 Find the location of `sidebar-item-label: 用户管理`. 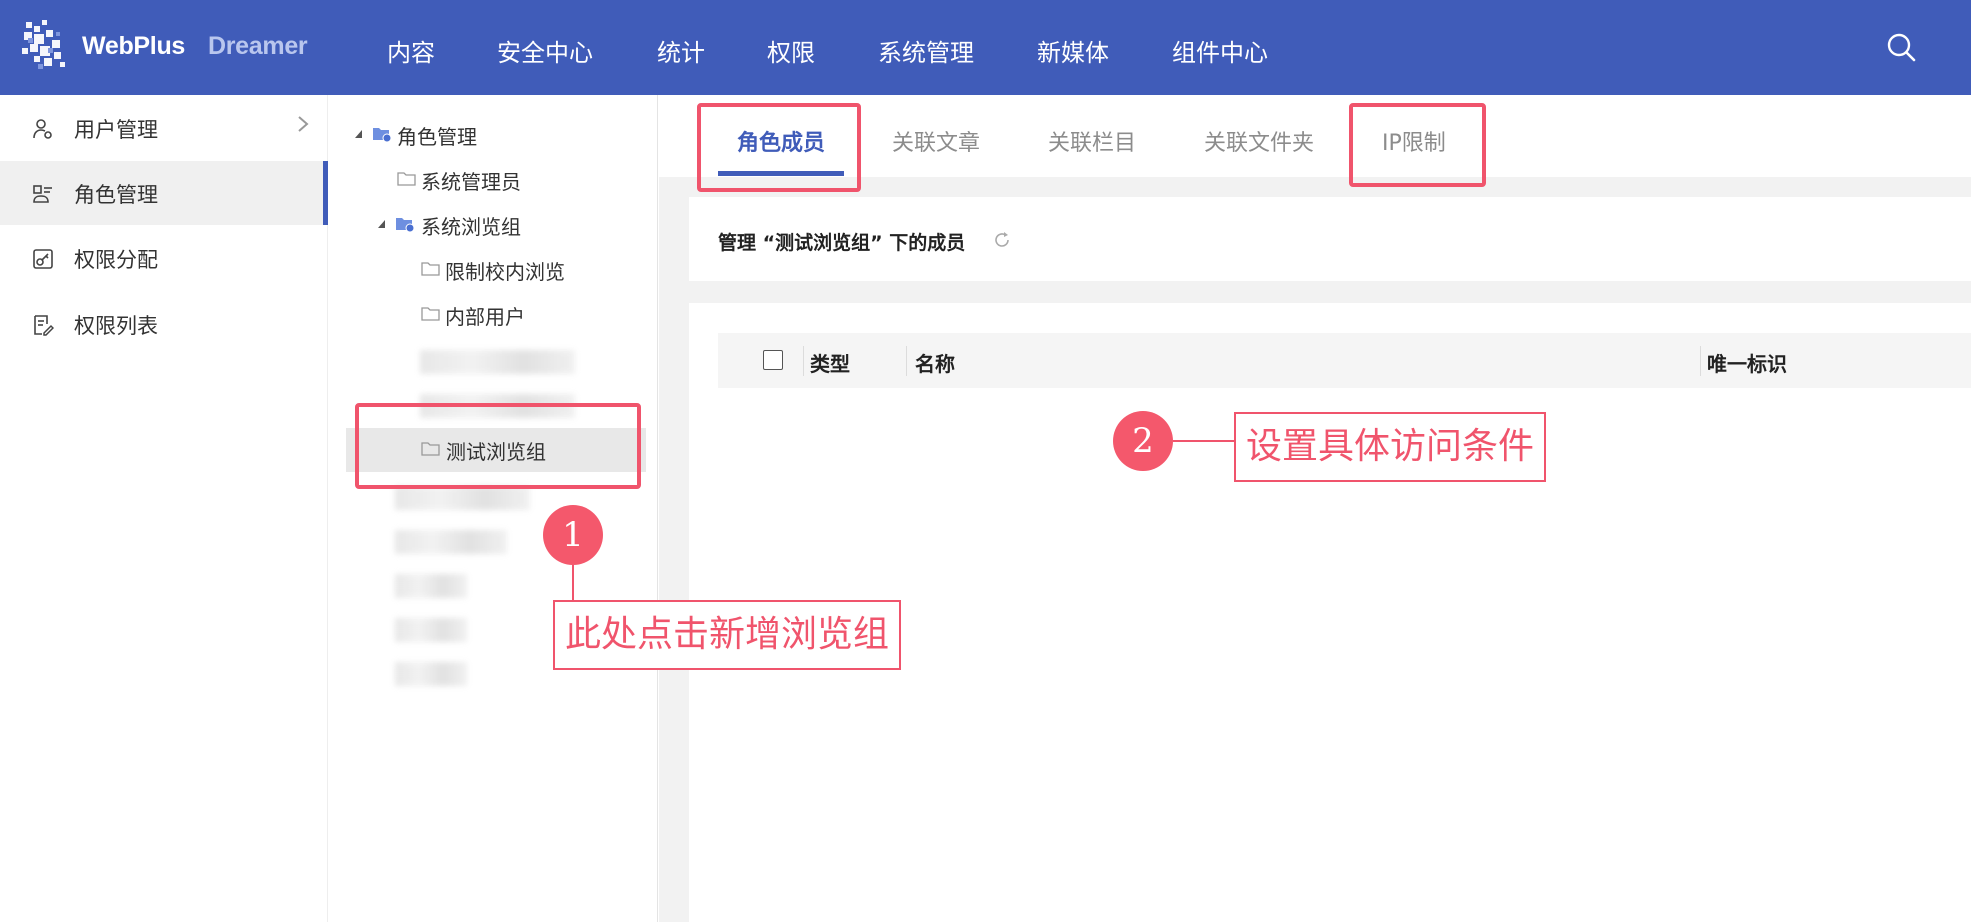

sidebar-item-label: 用户管理 is located at coordinates (116, 130).